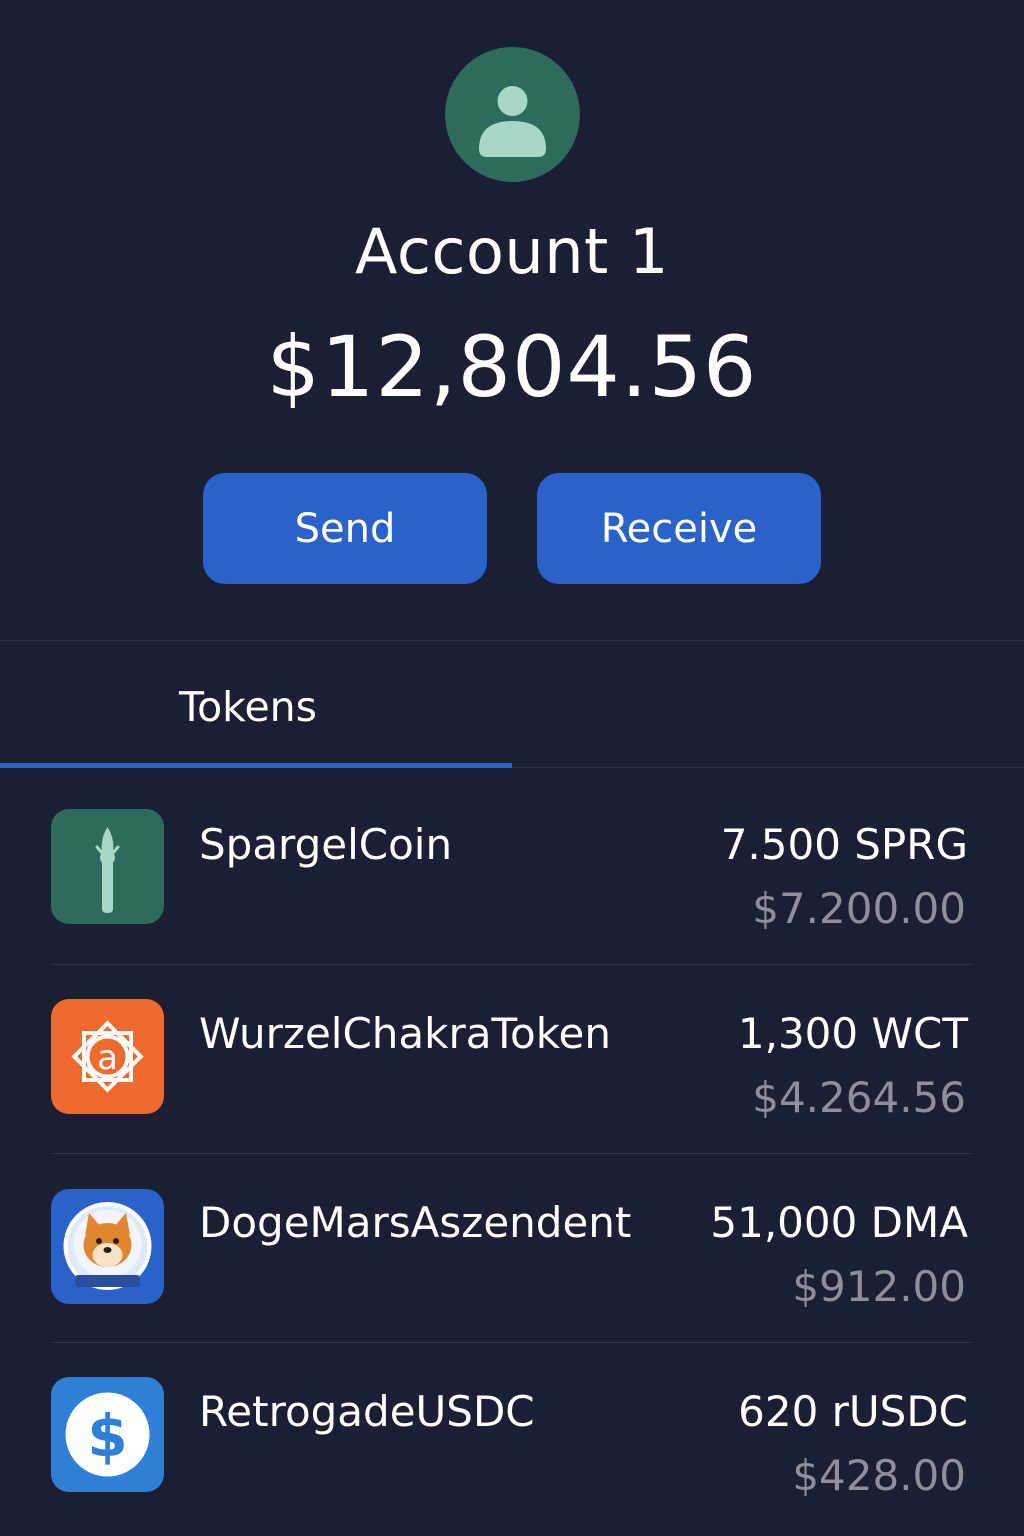 The image size is (1024, 1536). I want to click on svg-text: a, so click(107, 1058).